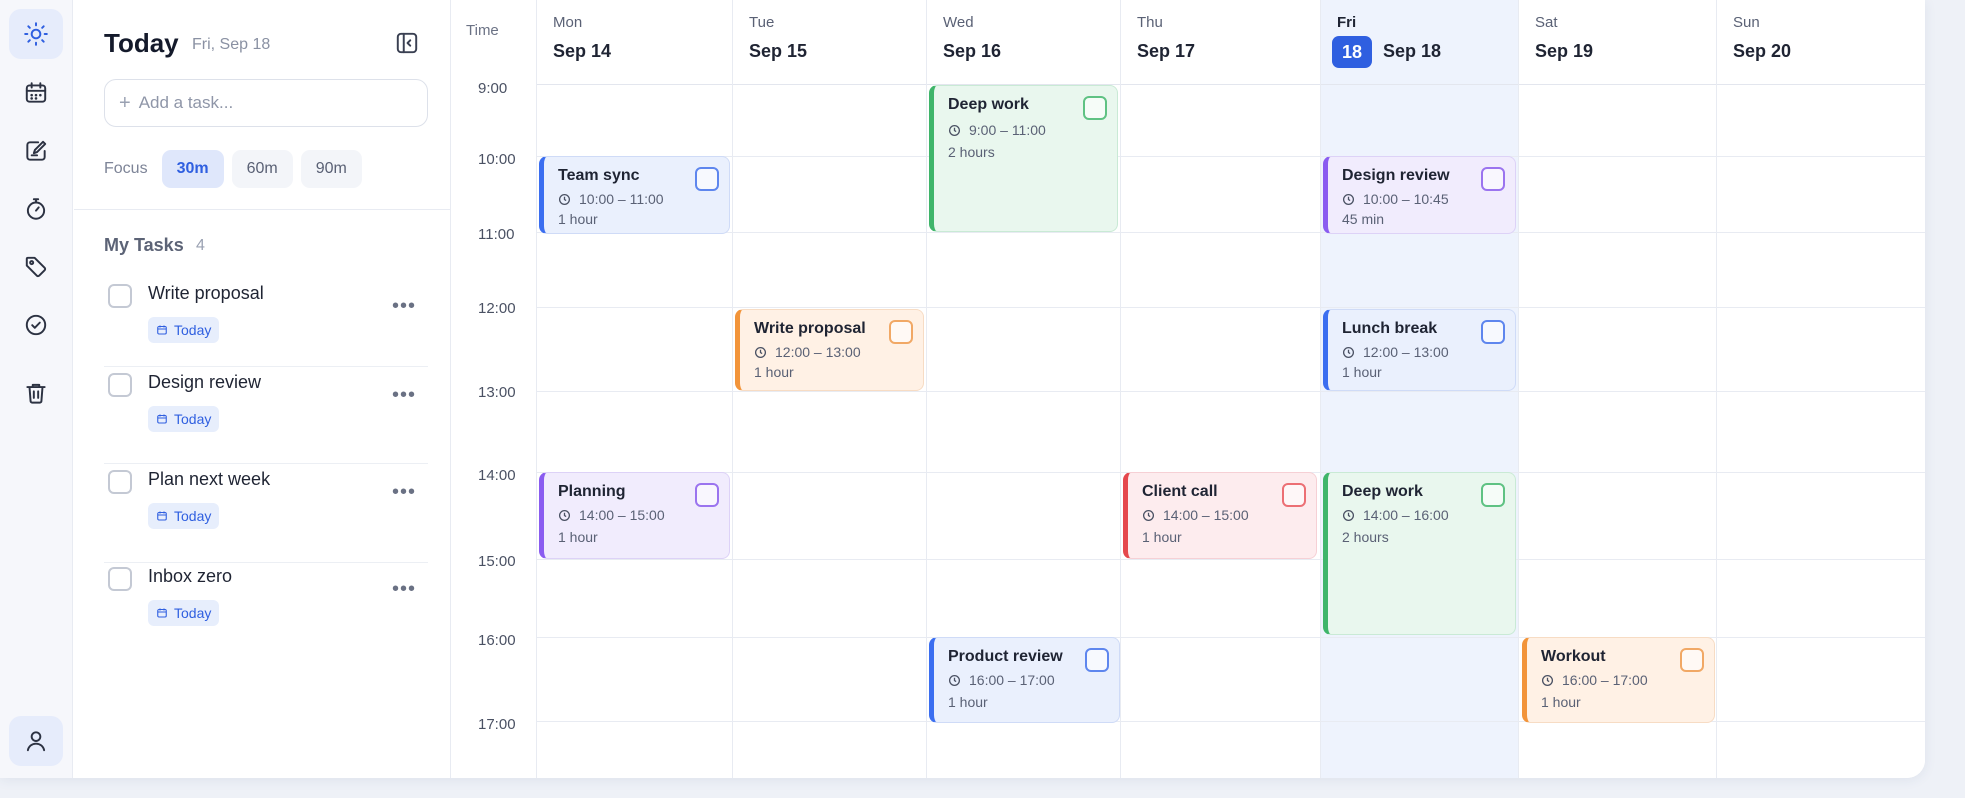 This screenshot has height=798, width=1965. I want to click on my-tasks-heading: My Tasks, so click(144, 245).